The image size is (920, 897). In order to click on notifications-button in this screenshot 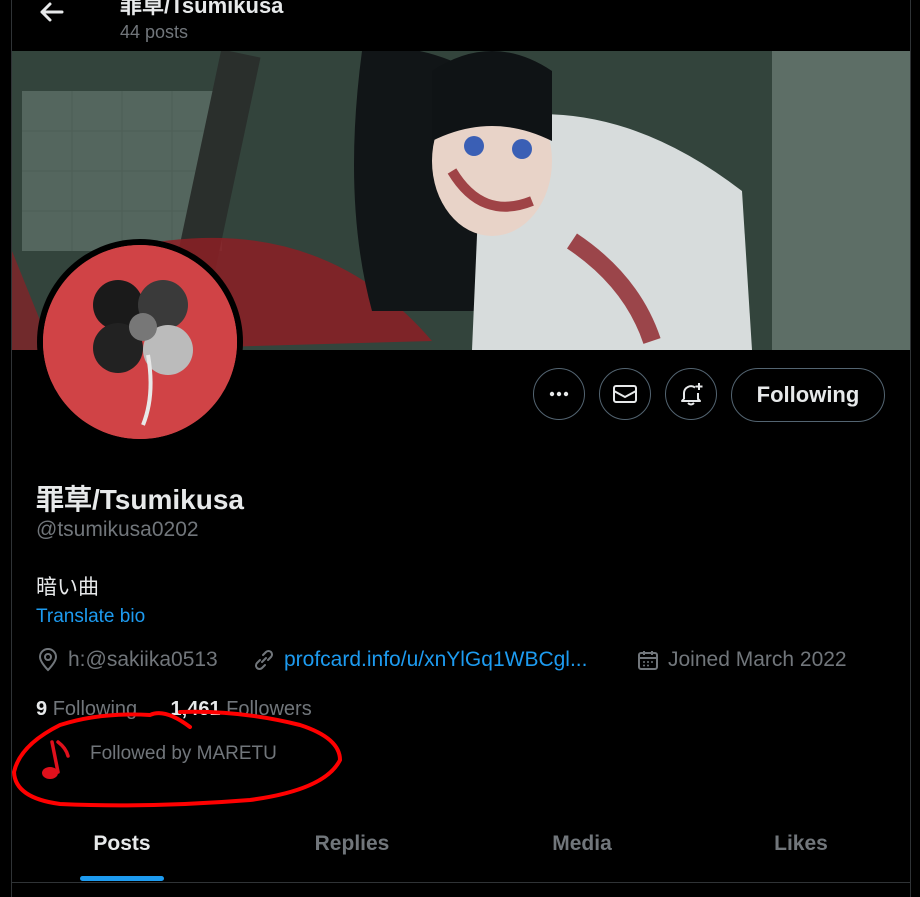, I will do `click(691, 394)`.